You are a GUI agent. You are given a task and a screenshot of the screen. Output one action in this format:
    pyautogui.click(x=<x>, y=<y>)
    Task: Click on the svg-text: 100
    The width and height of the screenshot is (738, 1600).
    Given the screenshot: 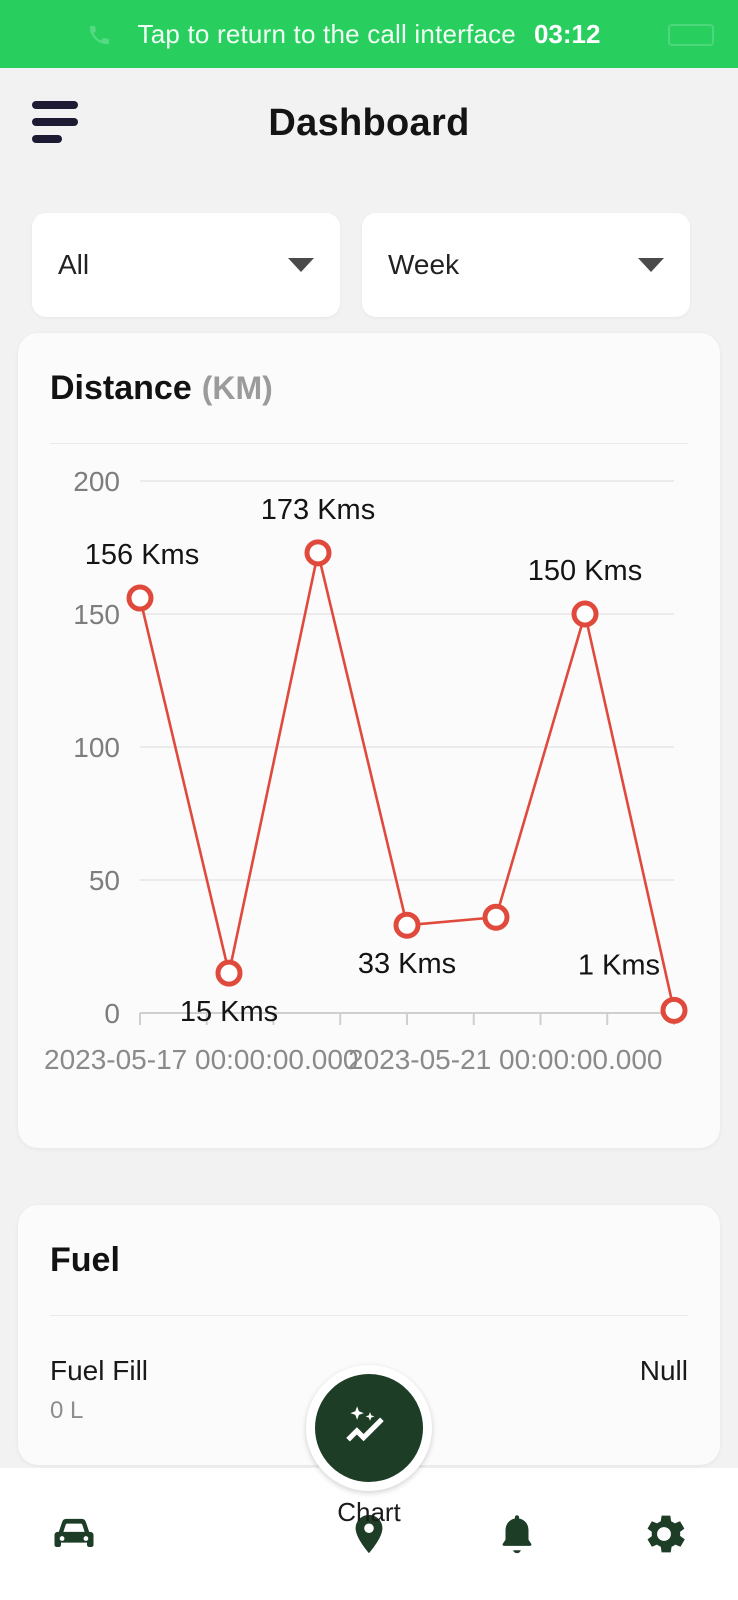 What is the action you would take?
    pyautogui.click(x=96, y=747)
    